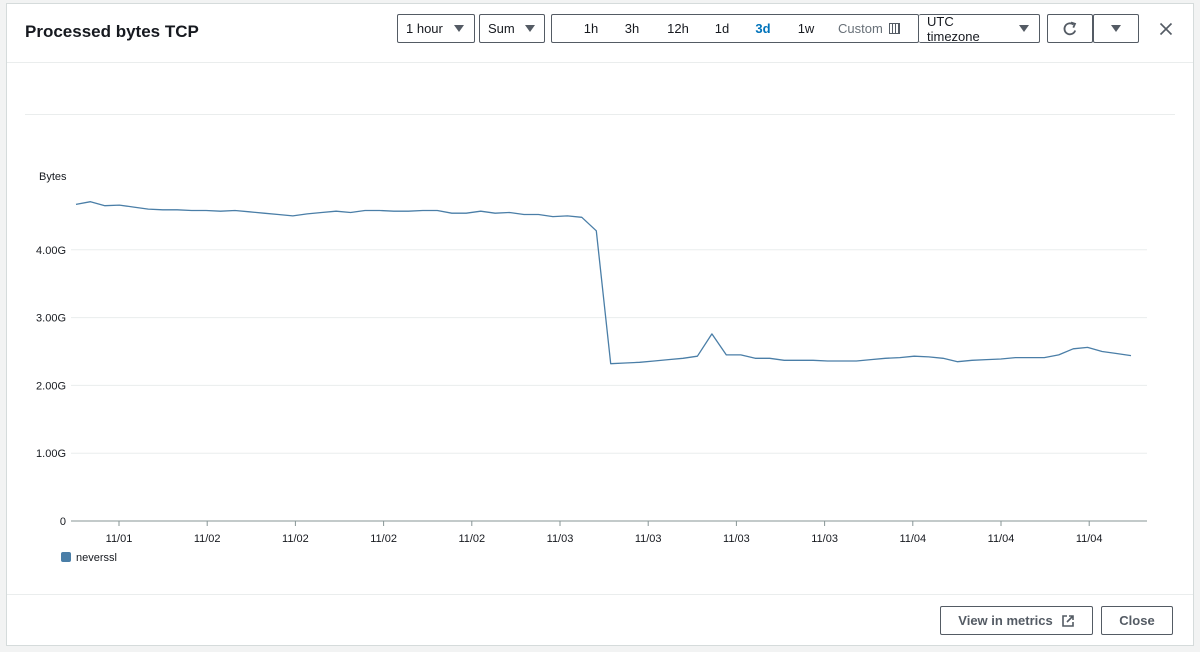 The image size is (1200, 652). I want to click on legend-swatch, so click(66, 557).